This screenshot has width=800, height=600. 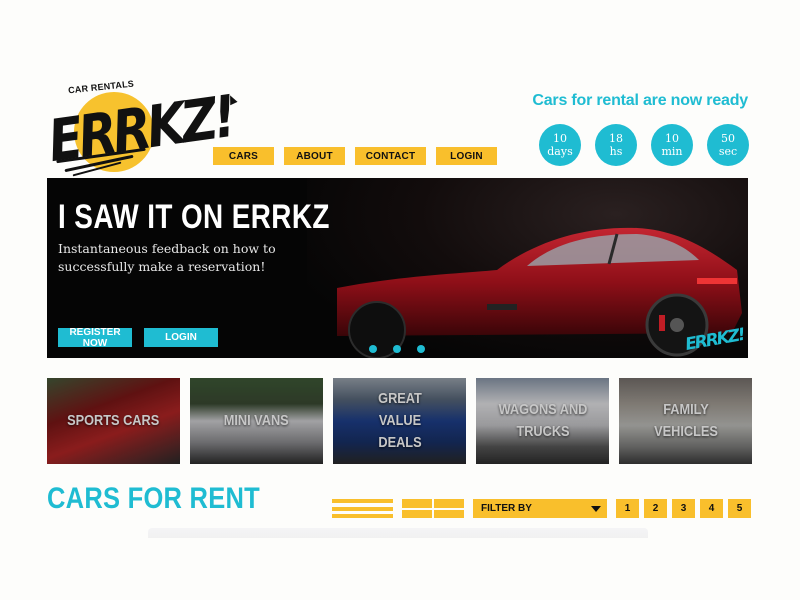 I want to click on nav-login-button: LOGIN, so click(x=466, y=156).